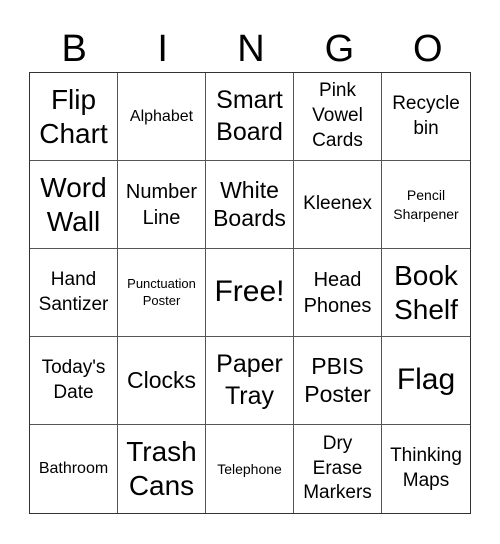 The image size is (500, 544). What do you see at coordinates (338, 117) in the screenshot?
I see `bingo-cell: Pink Vowel Cards` at bounding box center [338, 117].